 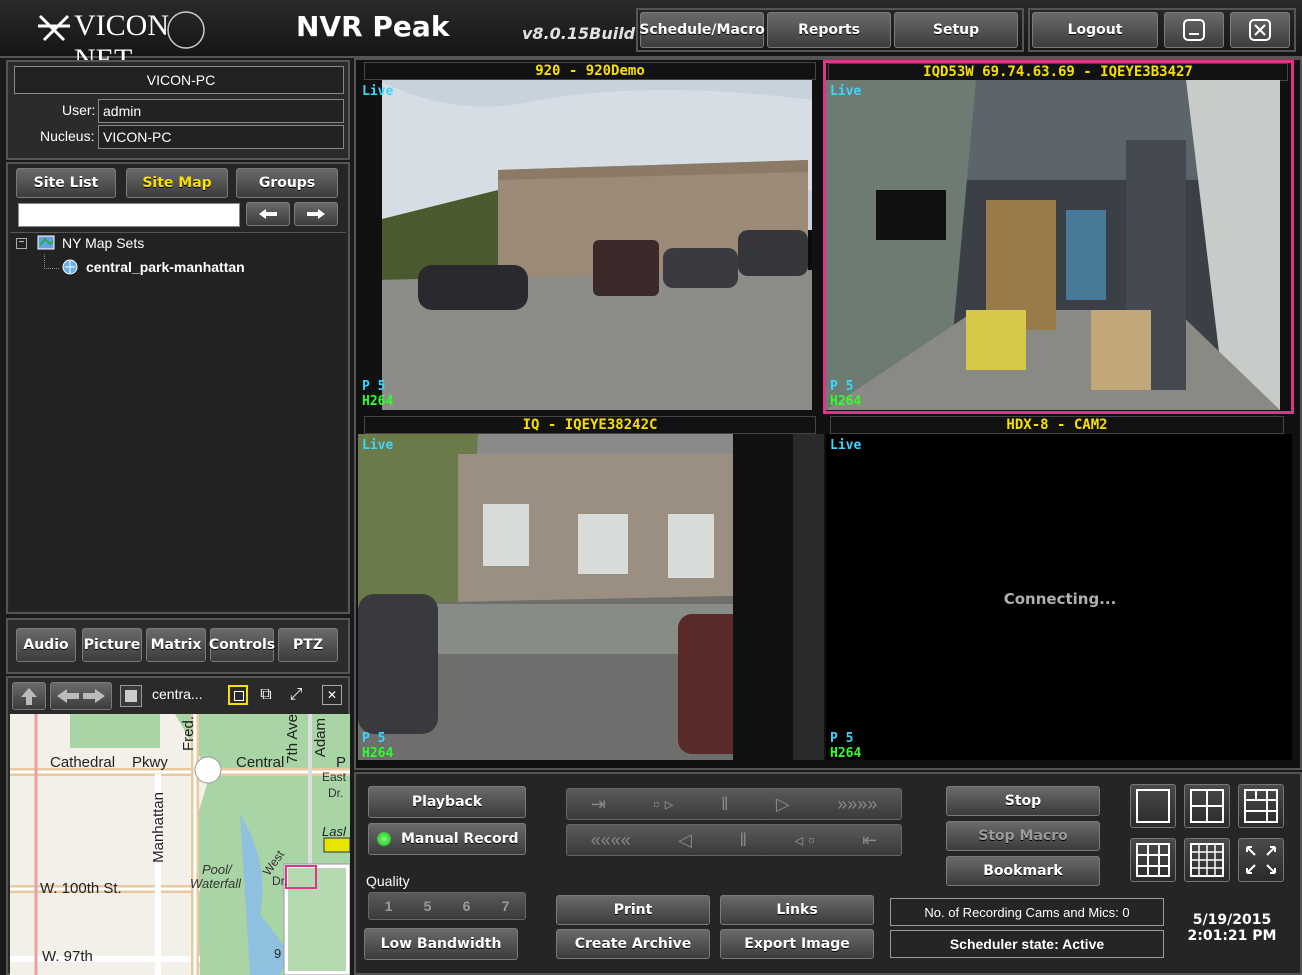 What do you see at coordinates (506, 906) in the screenshot?
I see `quality-value-7: 7` at bounding box center [506, 906].